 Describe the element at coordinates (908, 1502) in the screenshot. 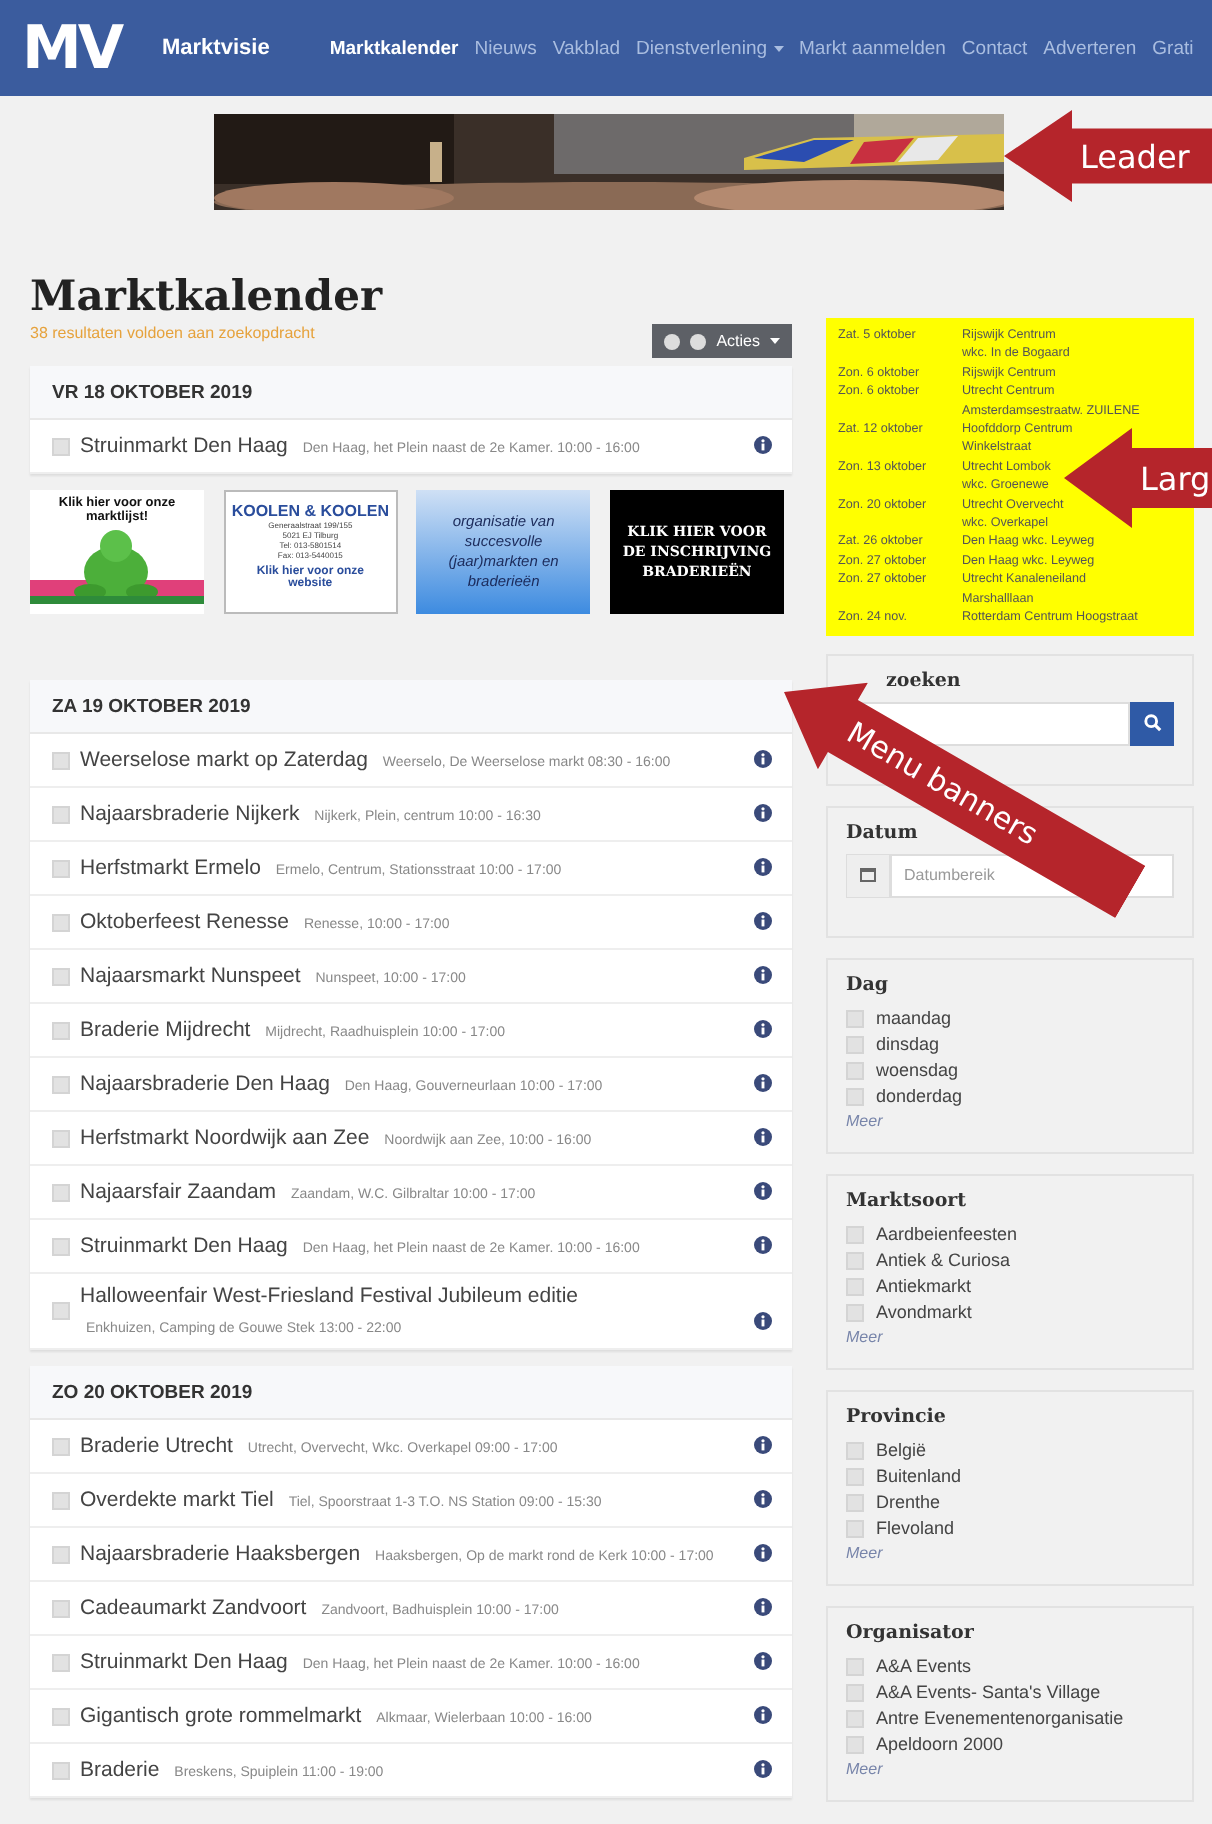

I see `filter-option: Drenthe` at that location.